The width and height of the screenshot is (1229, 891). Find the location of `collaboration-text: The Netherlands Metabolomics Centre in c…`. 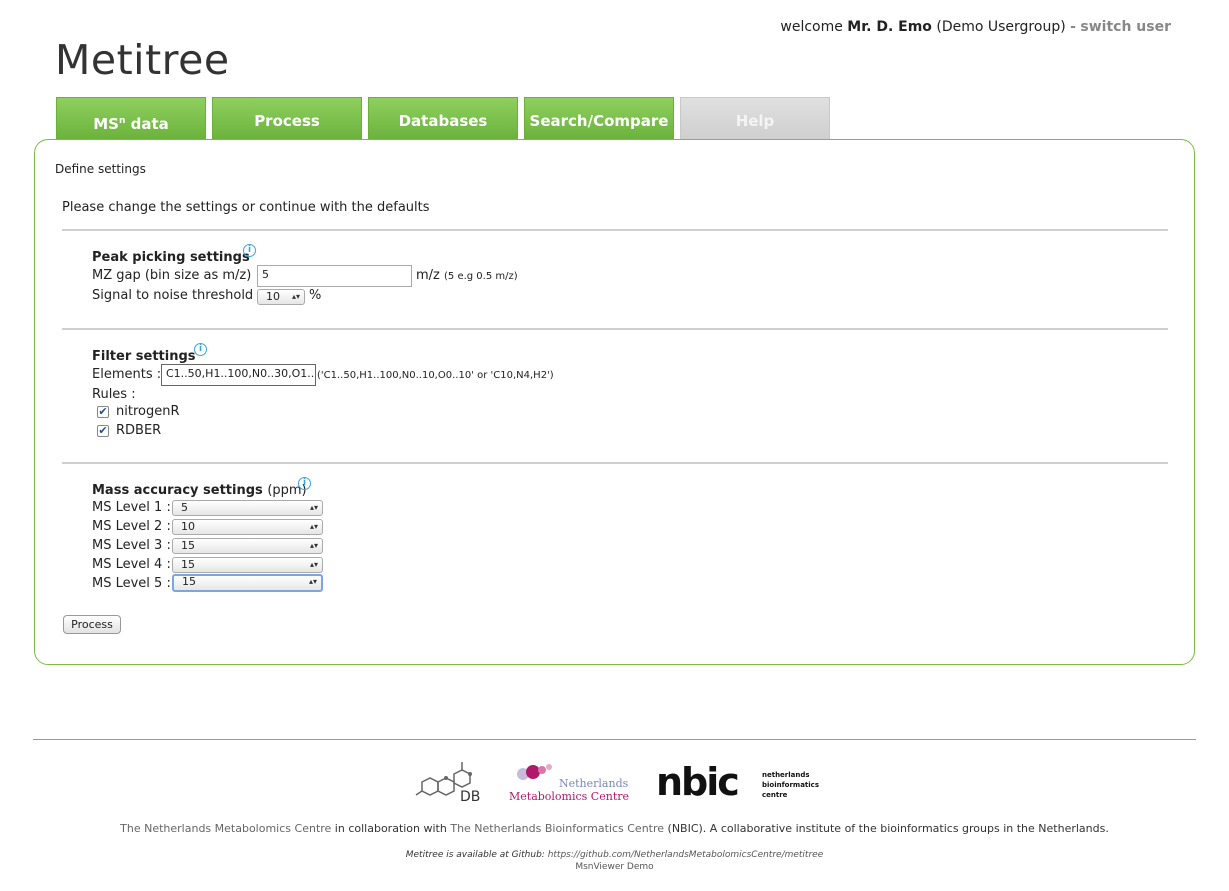

collaboration-text: The Netherlands Metabolomics Centre in c… is located at coordinates (614, 828).